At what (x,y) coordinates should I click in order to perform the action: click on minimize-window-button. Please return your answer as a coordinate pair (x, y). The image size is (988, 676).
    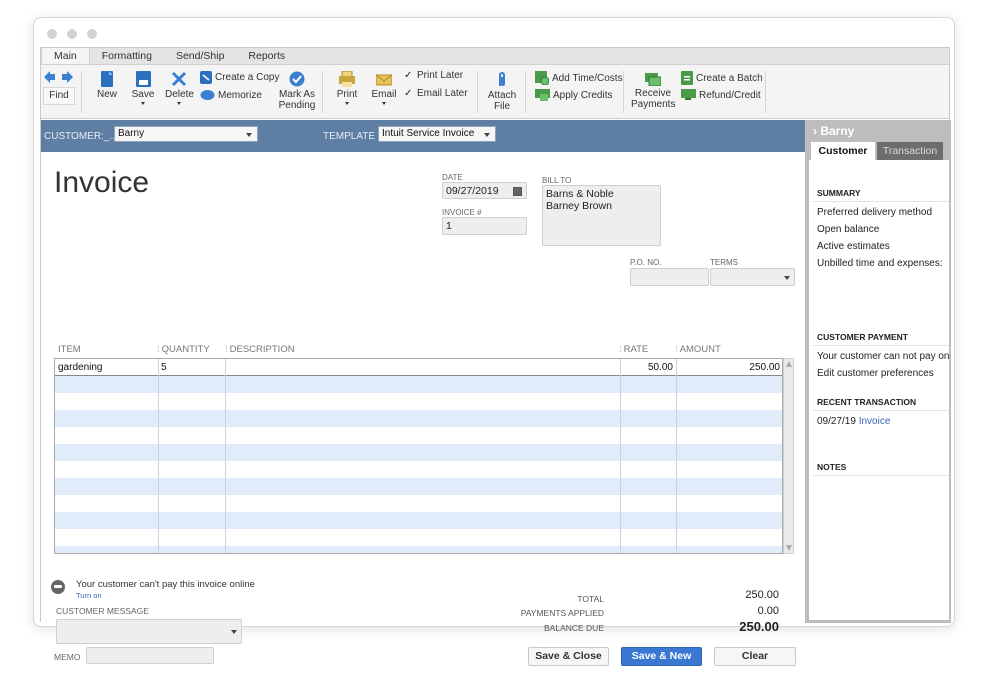
    Looking at the image, I should click on (72, 34).